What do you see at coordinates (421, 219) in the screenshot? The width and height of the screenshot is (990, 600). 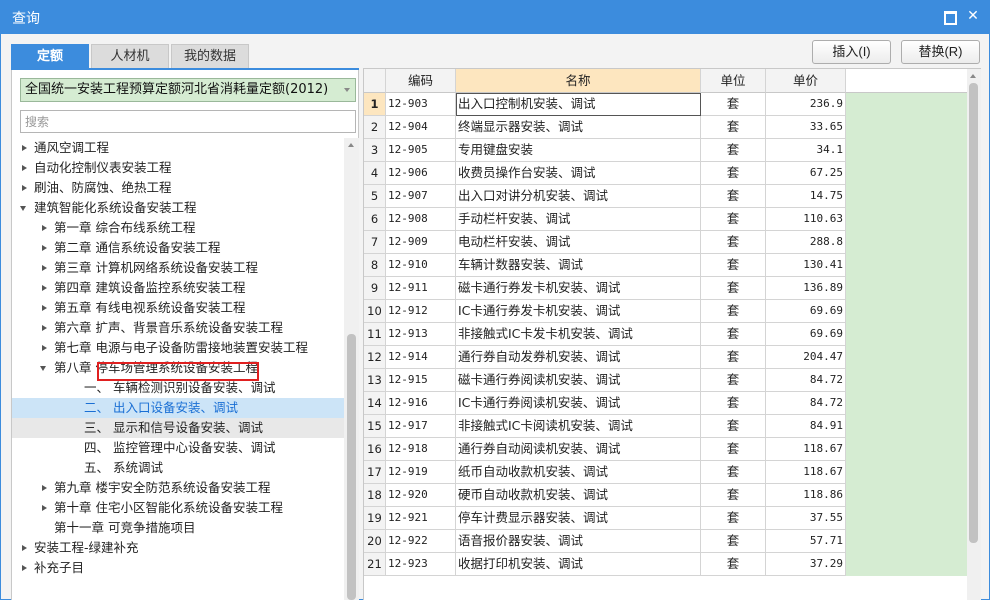 I see `cell-code: 12-908` at bounding box center [421, 219].